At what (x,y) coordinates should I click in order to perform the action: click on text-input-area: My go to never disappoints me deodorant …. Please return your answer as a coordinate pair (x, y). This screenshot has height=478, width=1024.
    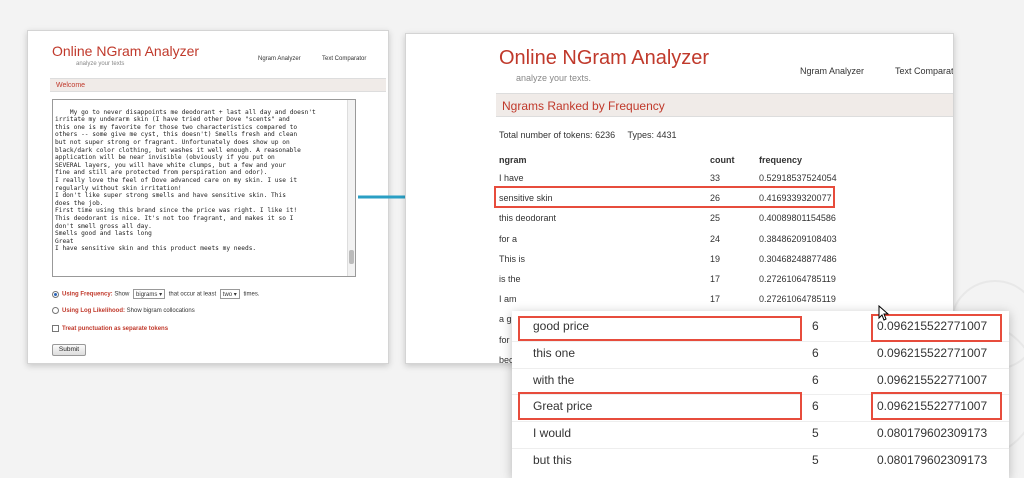
    Looking at the image, I should click on (204, 188).